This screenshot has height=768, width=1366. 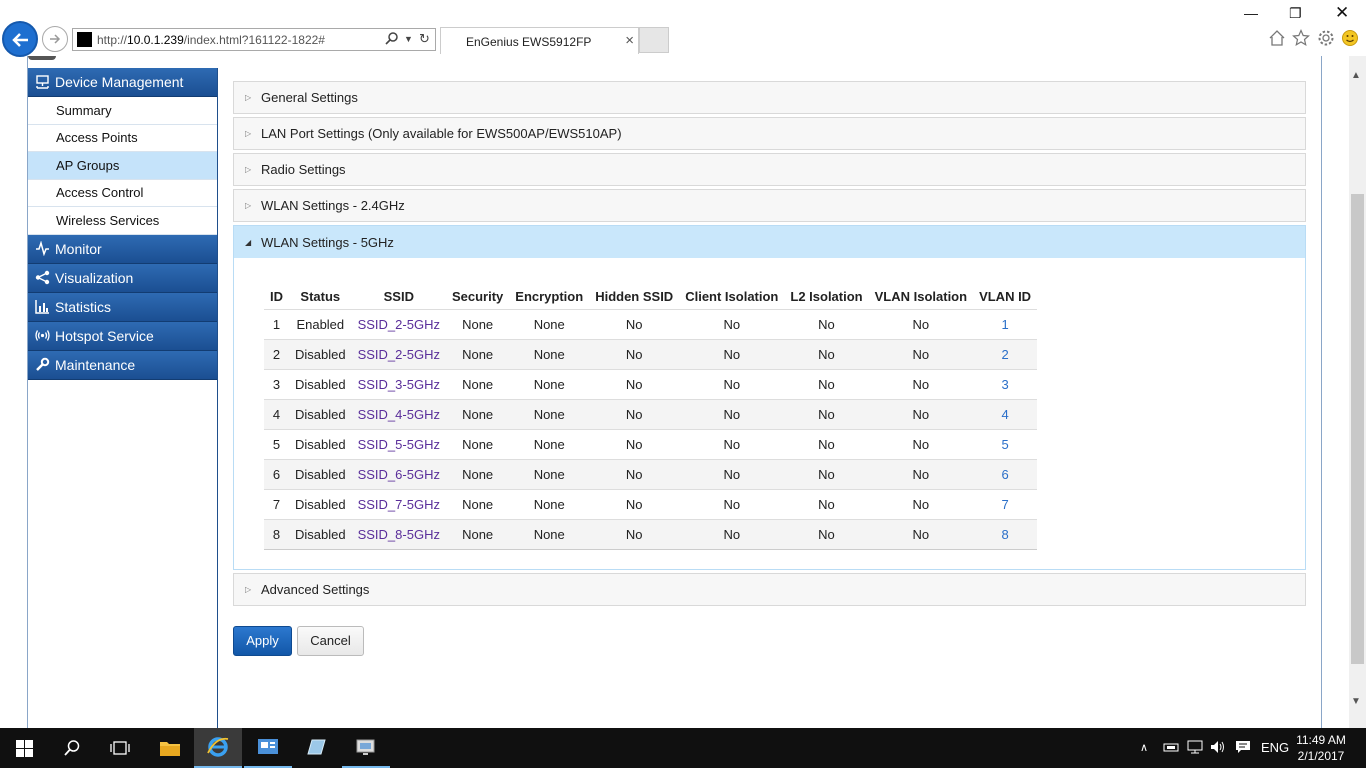 What do you see at coordinates (1243, 748) in the screenshot?
I see `action-center-icon` at bounding box center [1243, 748].